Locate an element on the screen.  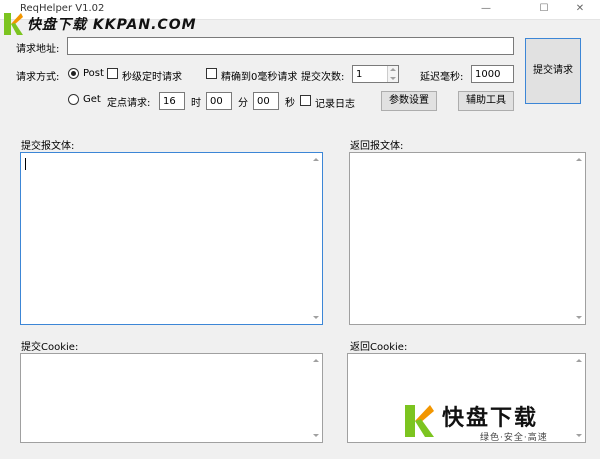
count-label: 提交次数: is located at coordinates (323, 77).